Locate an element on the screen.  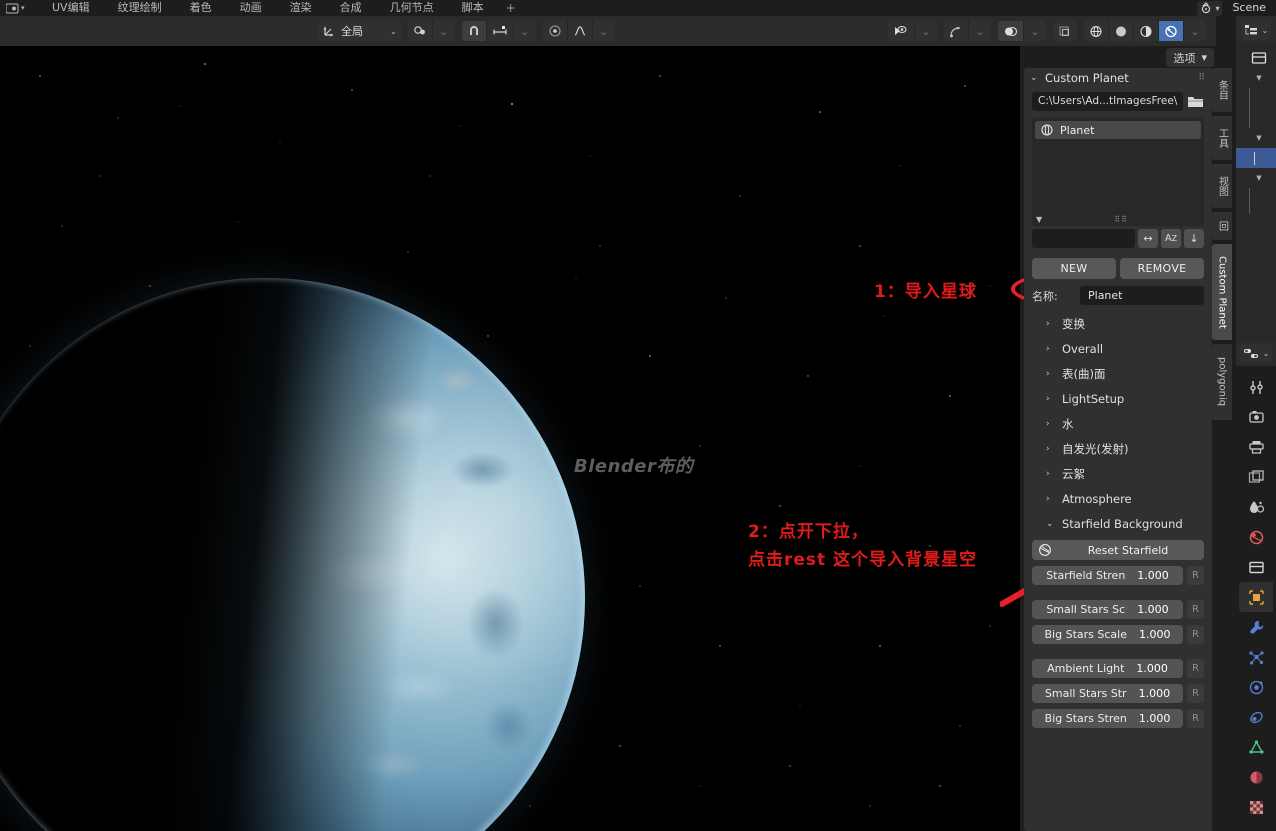
gizmo-button is located at coordinates (956, 31).